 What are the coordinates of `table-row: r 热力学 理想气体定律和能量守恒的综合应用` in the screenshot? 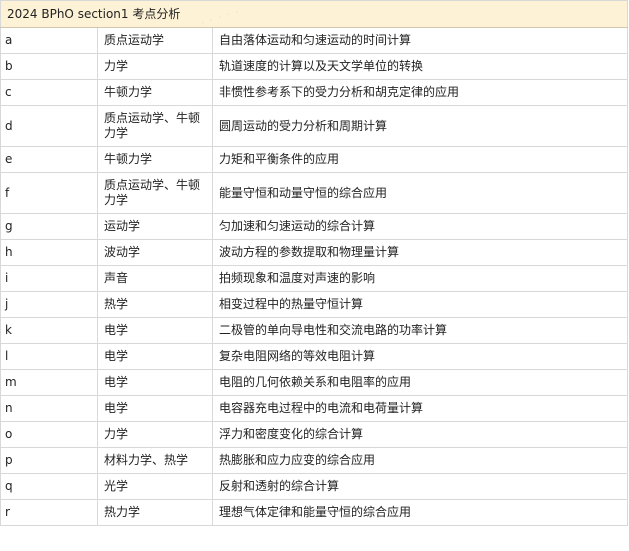 It's located at (314, 512).